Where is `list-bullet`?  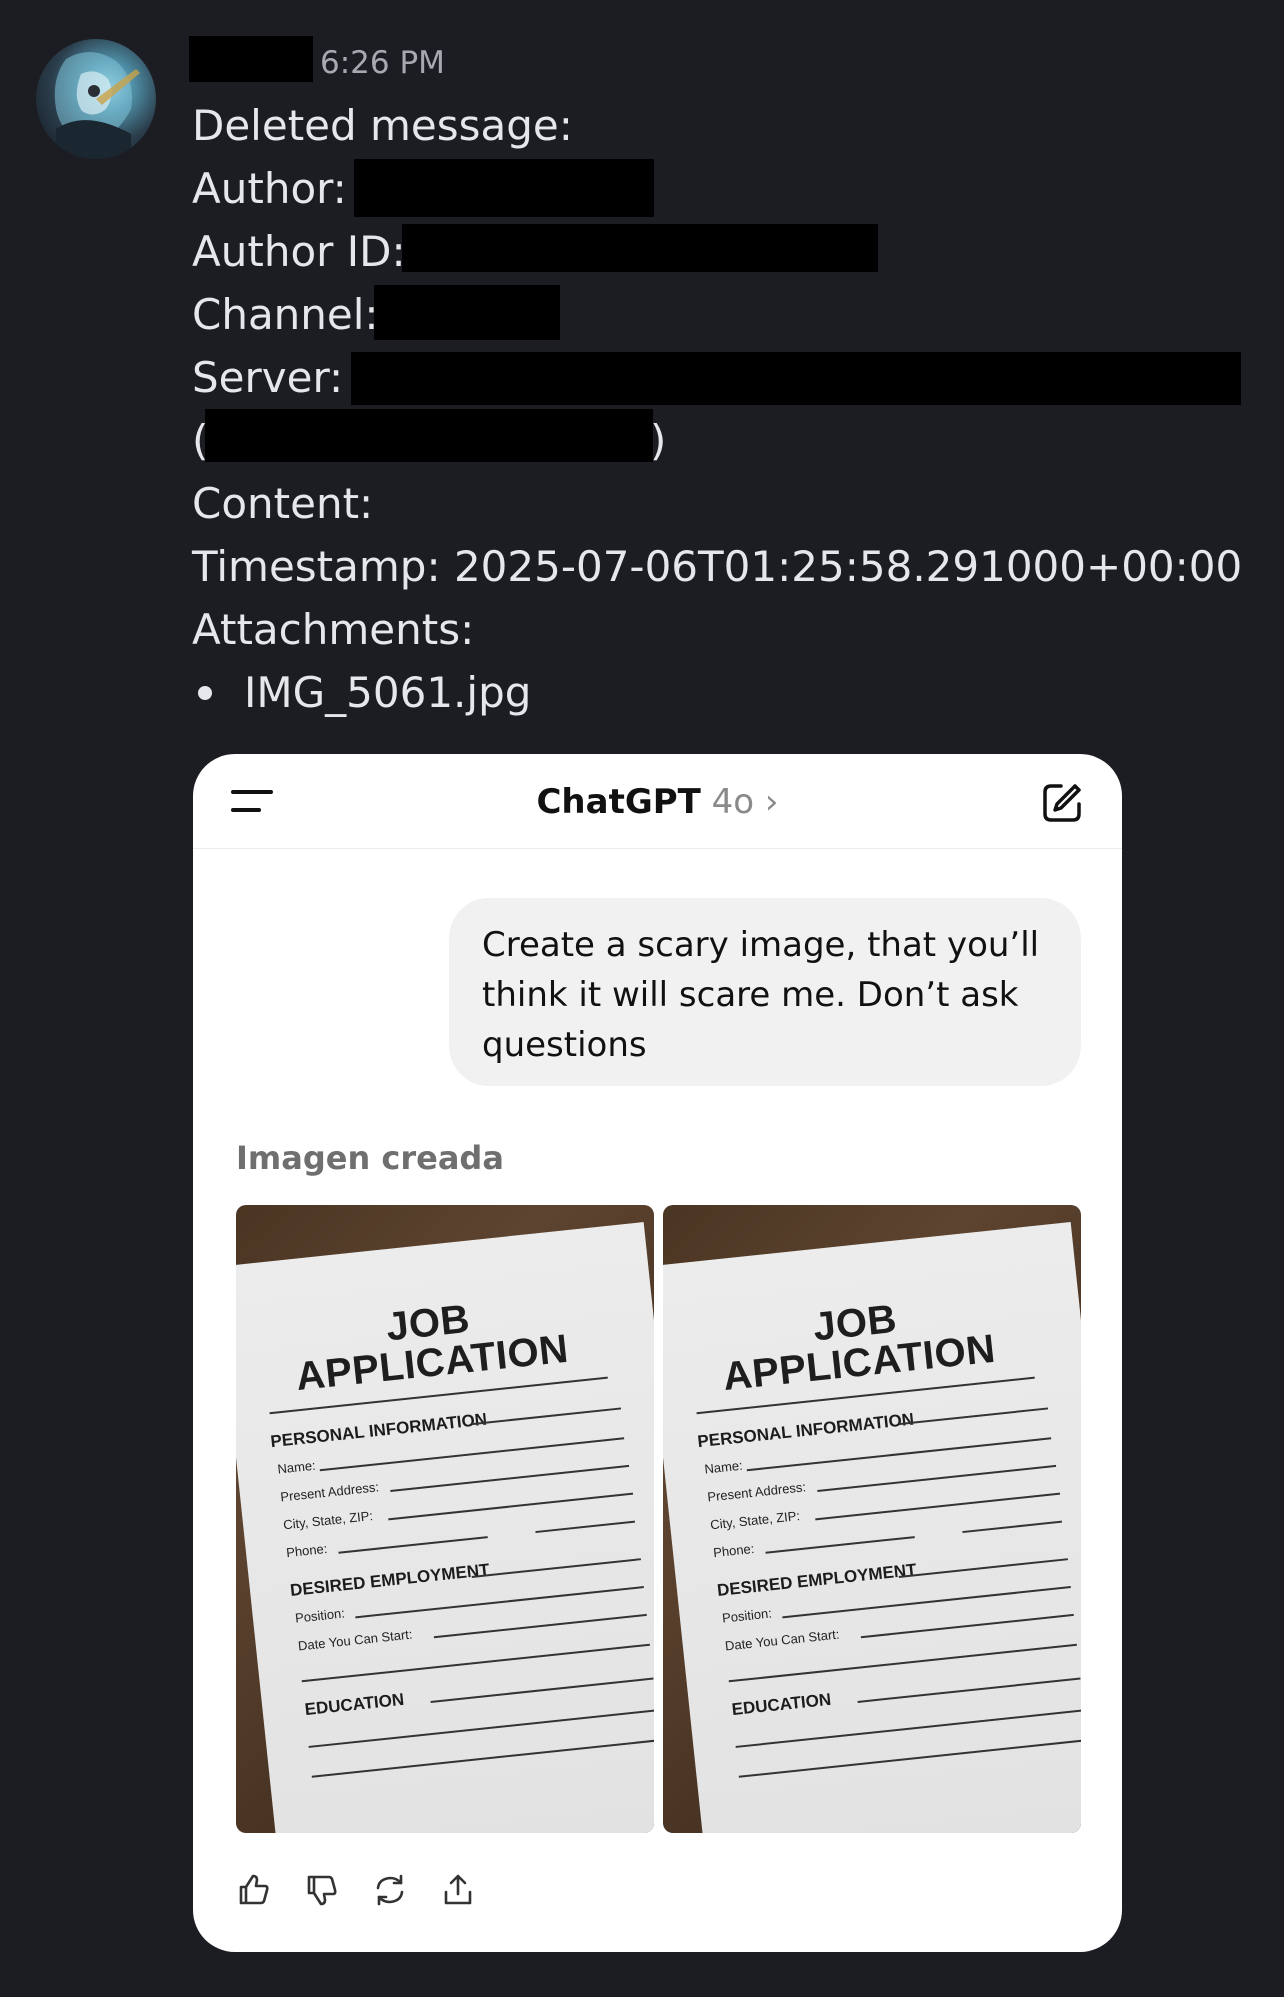
list-bullet is located at coordinates (205, 693).